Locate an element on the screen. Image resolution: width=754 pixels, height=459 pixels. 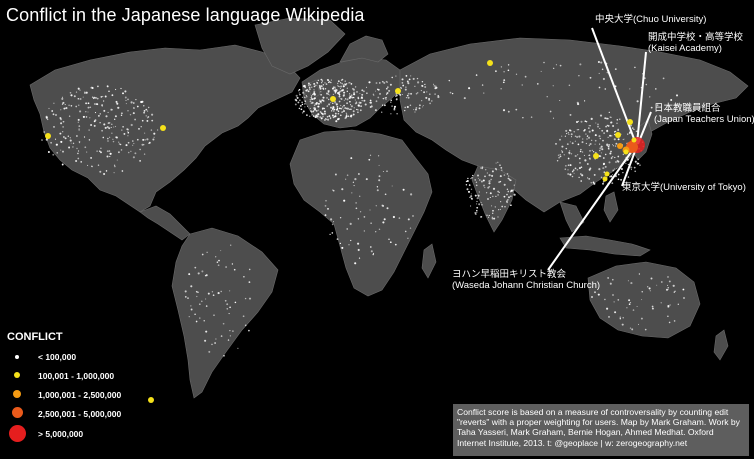
callout-kaisei: 開成中学校・高等学校 (Kaisei Academy) is located at coordinates (695, 43).